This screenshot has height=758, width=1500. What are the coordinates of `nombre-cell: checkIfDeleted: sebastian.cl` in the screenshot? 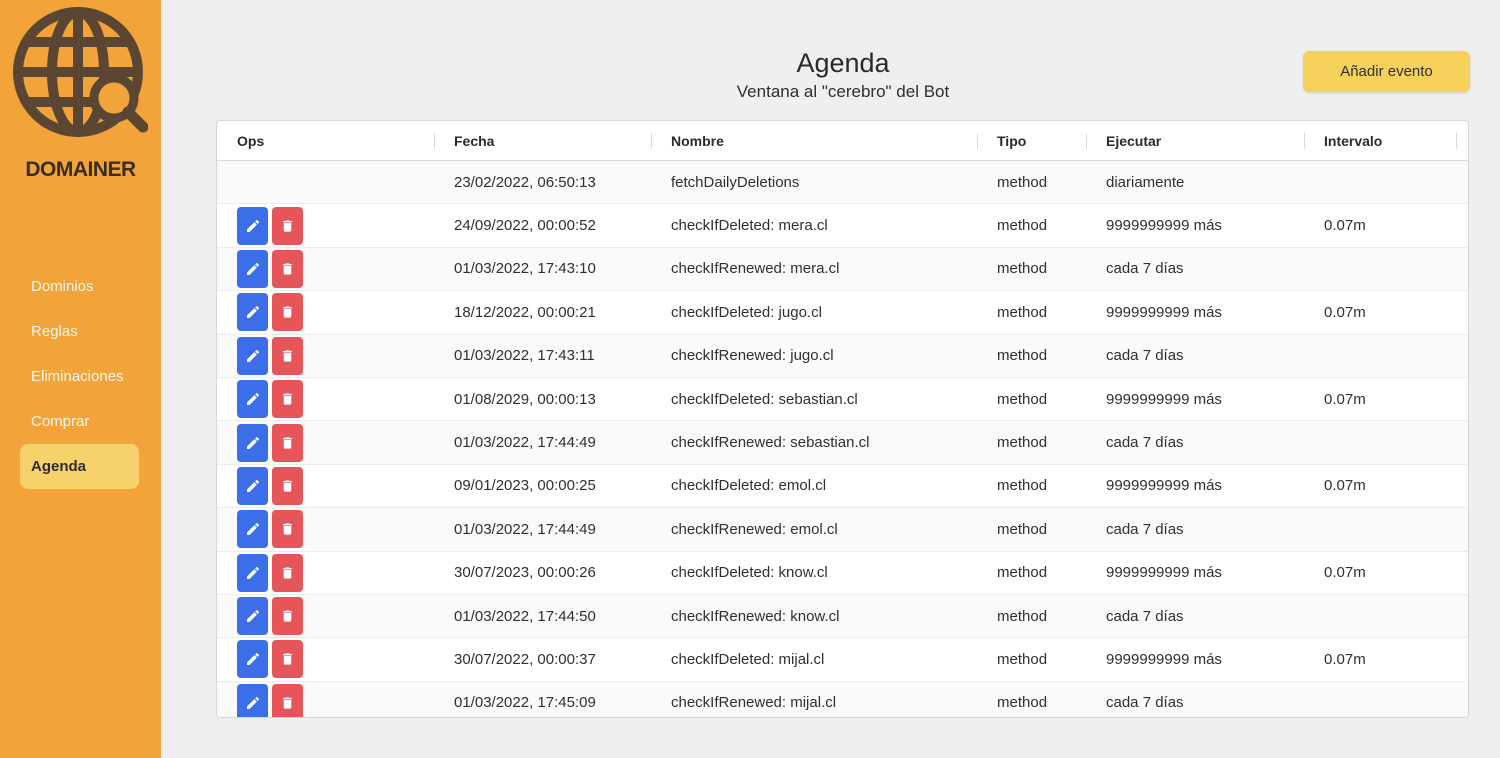 It's located at (764, 399).